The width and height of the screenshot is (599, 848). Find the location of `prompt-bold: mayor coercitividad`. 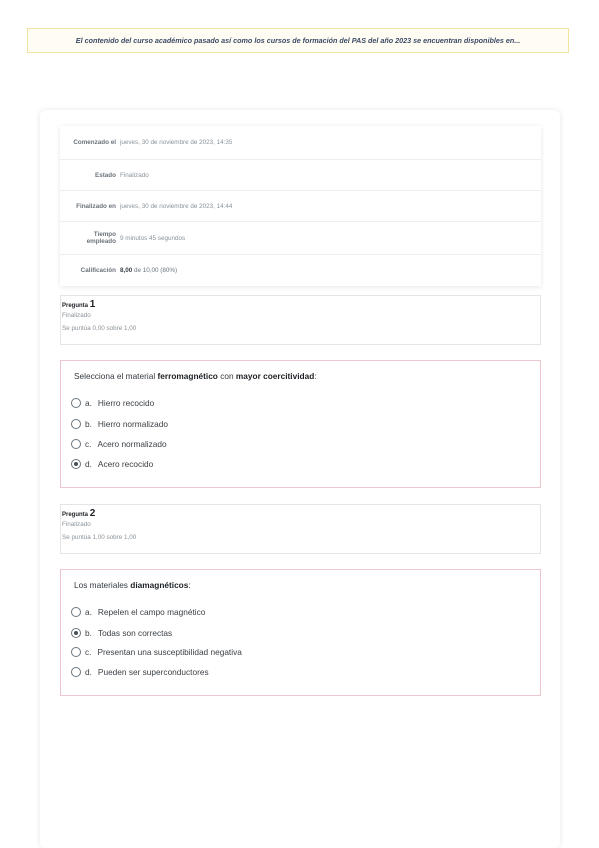

prompt-bold: mayor coercitividad is located at coordinates (275, 376).